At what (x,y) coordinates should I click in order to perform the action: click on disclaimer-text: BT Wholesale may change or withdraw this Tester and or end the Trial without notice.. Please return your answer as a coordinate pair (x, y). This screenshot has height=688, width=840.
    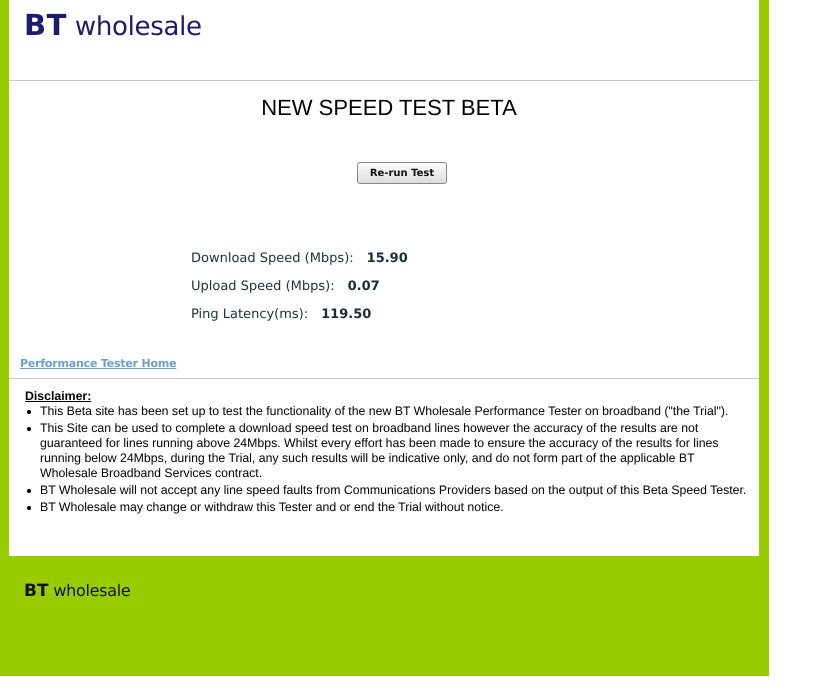
    Looking at the image, I should click on (272, 507).